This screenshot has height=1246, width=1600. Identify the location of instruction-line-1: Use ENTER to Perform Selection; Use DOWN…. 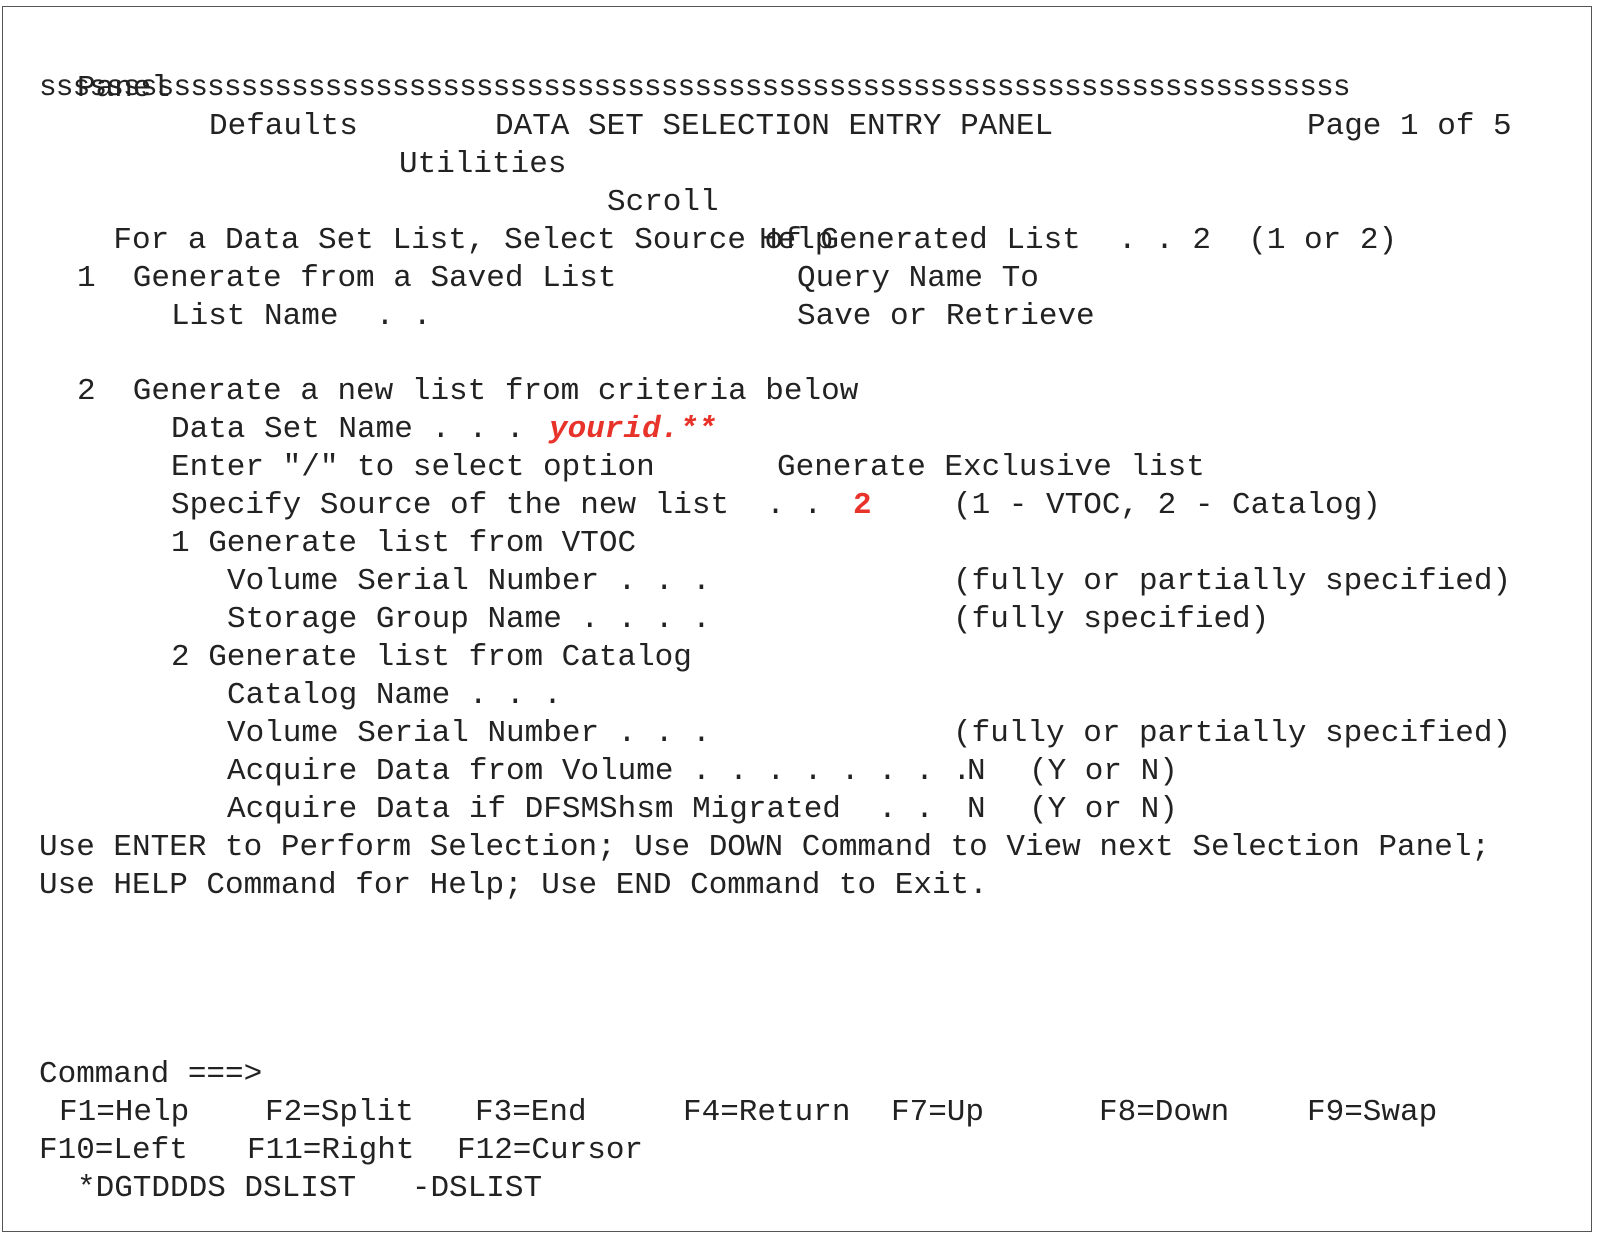
(765, 847).